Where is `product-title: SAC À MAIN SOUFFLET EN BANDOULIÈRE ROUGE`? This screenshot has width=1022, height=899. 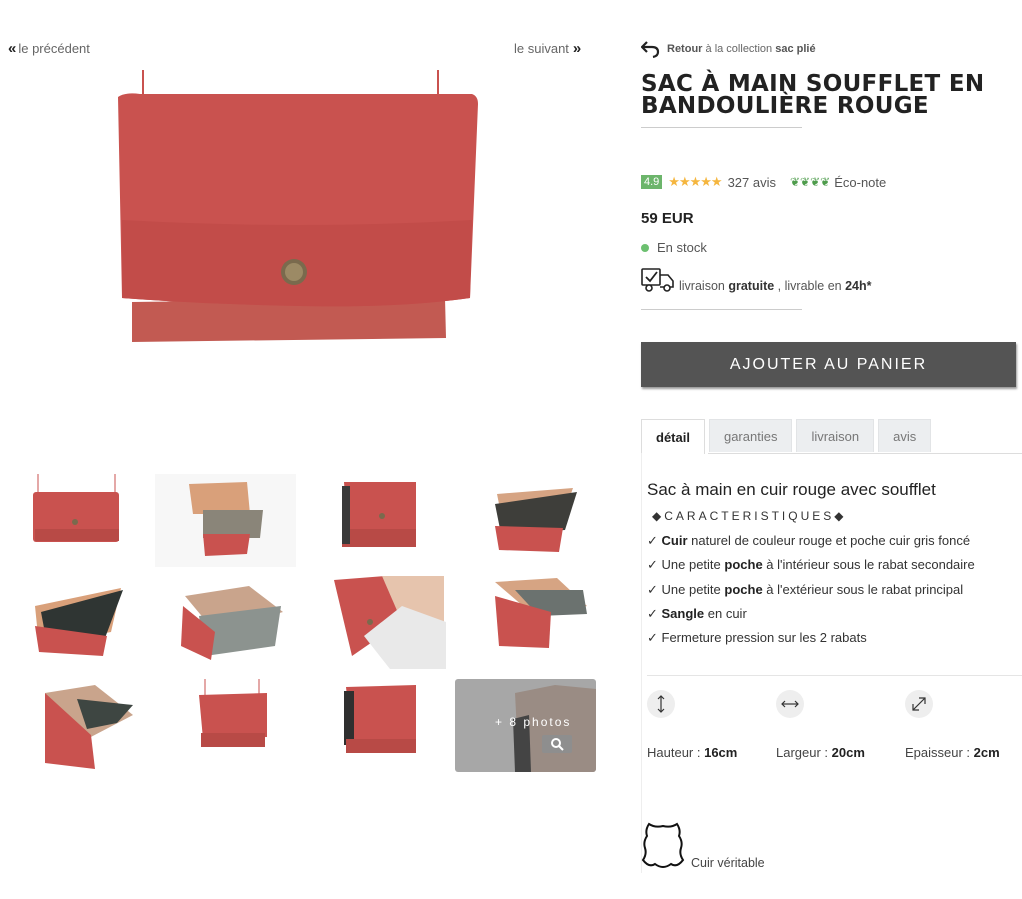
product-title: SAC À MAIN SOUFFLET EN BANDOULIÈRE ROUGE is located at coordinates (813, 95).